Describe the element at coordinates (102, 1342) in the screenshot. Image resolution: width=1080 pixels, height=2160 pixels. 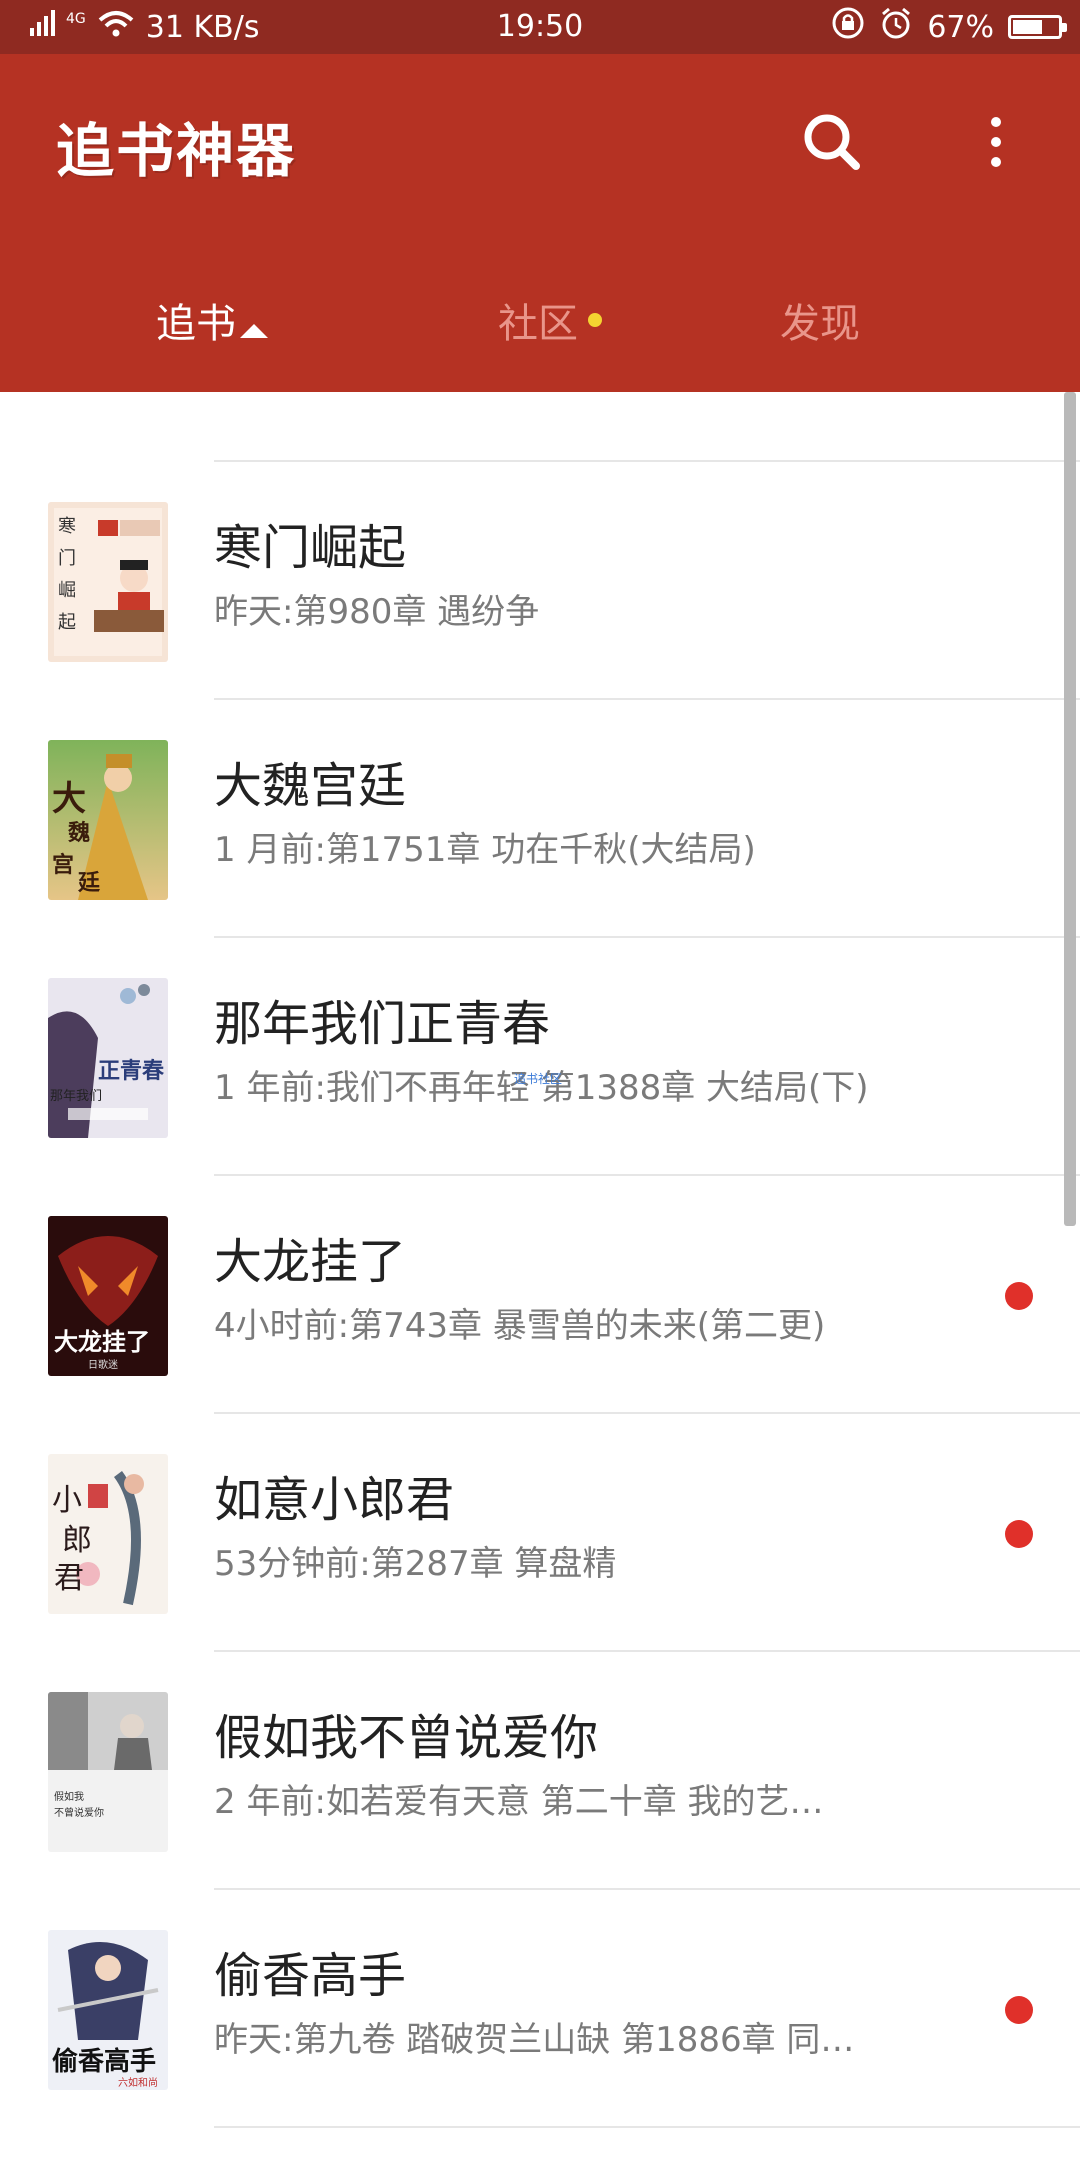
I see `svg-text: 大龙挂了` at that location.